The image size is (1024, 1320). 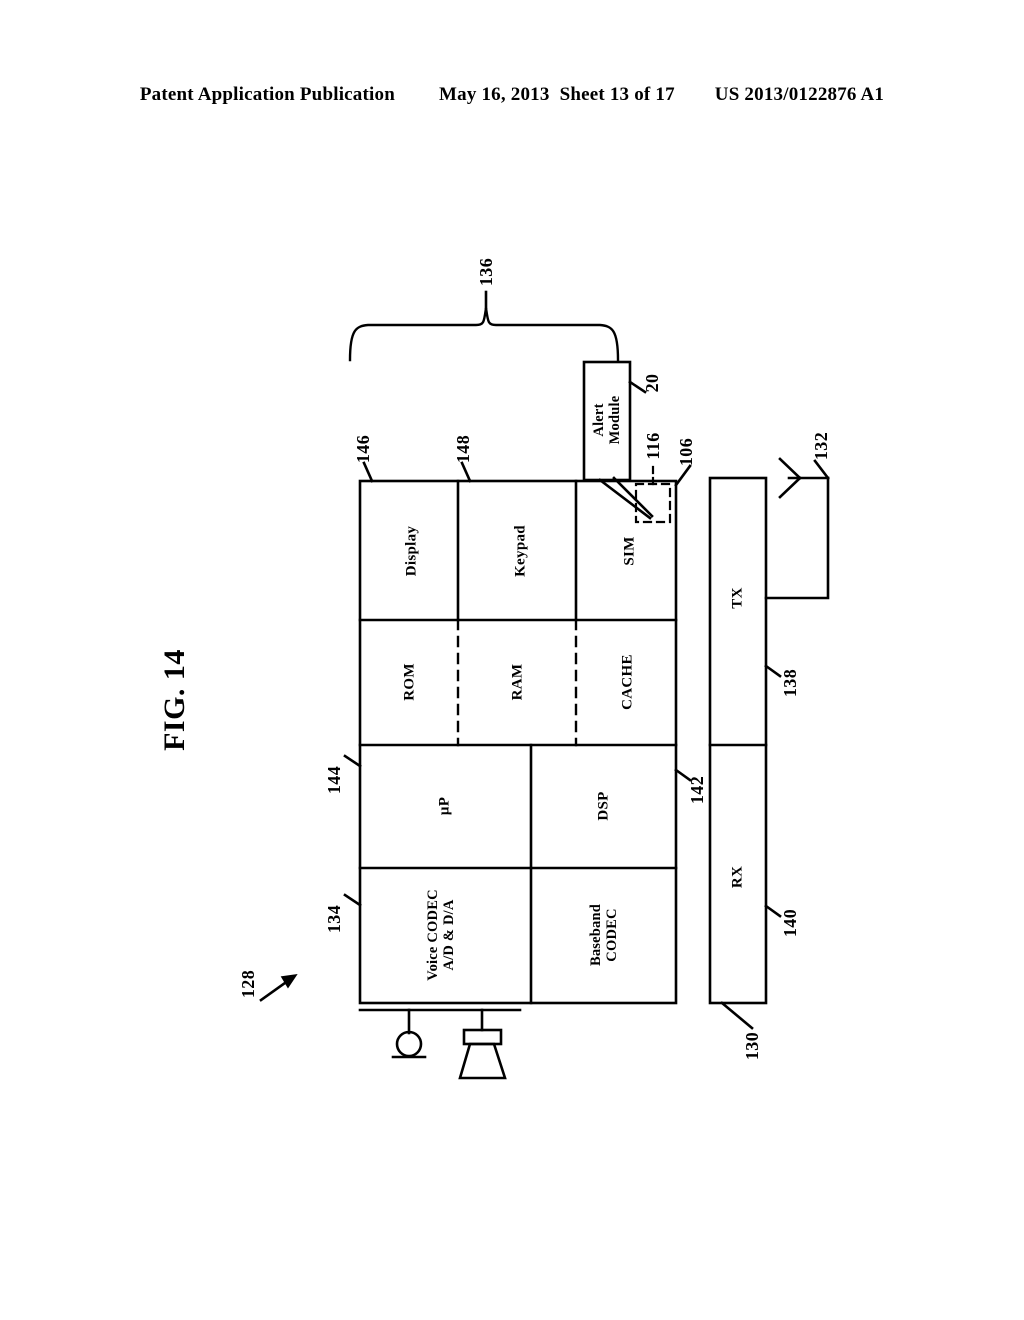 I want to click on block-label-display: Display, so click(x=411, y=551).